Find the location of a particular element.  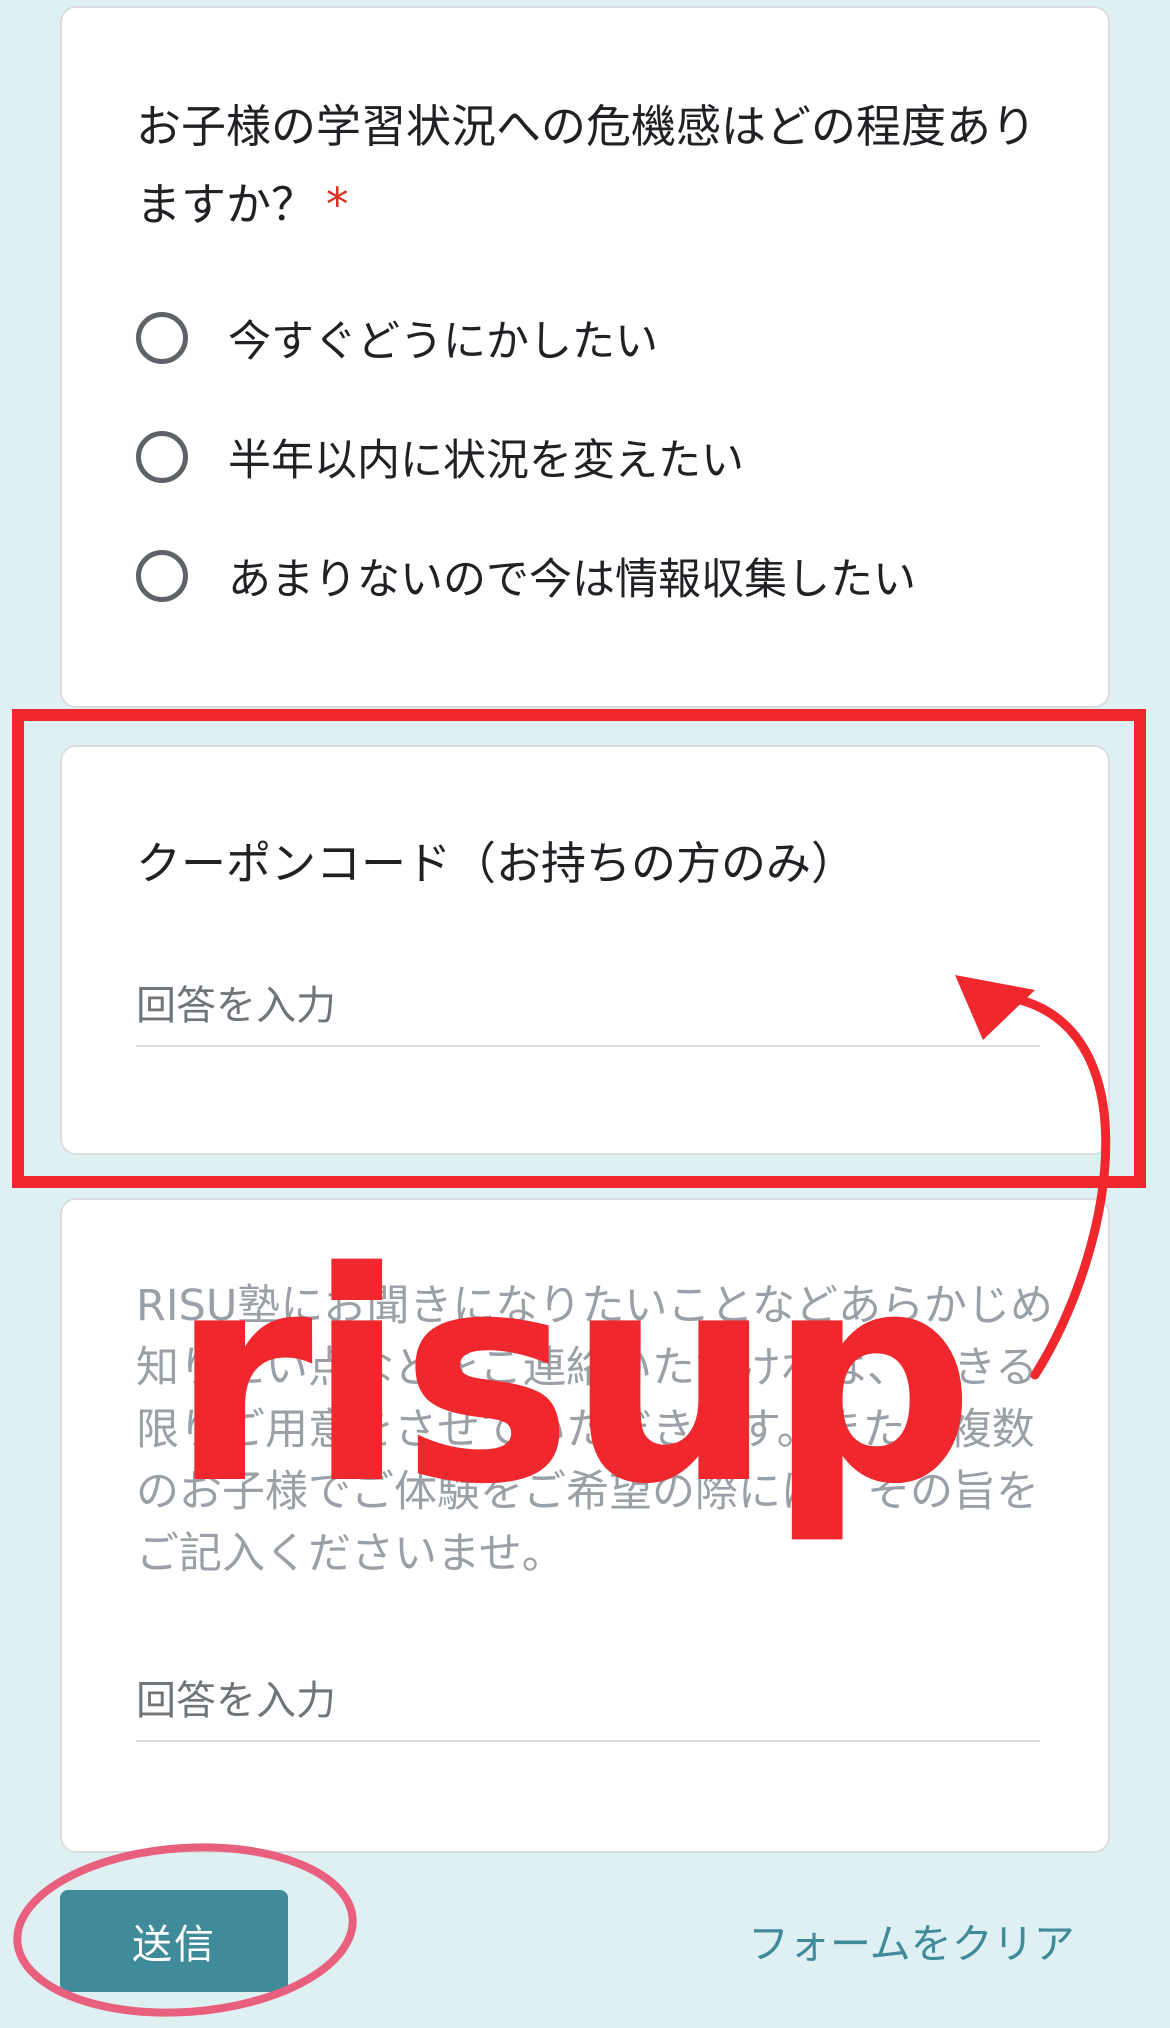

coupon-code-input is located at coordinates (588, 1007).